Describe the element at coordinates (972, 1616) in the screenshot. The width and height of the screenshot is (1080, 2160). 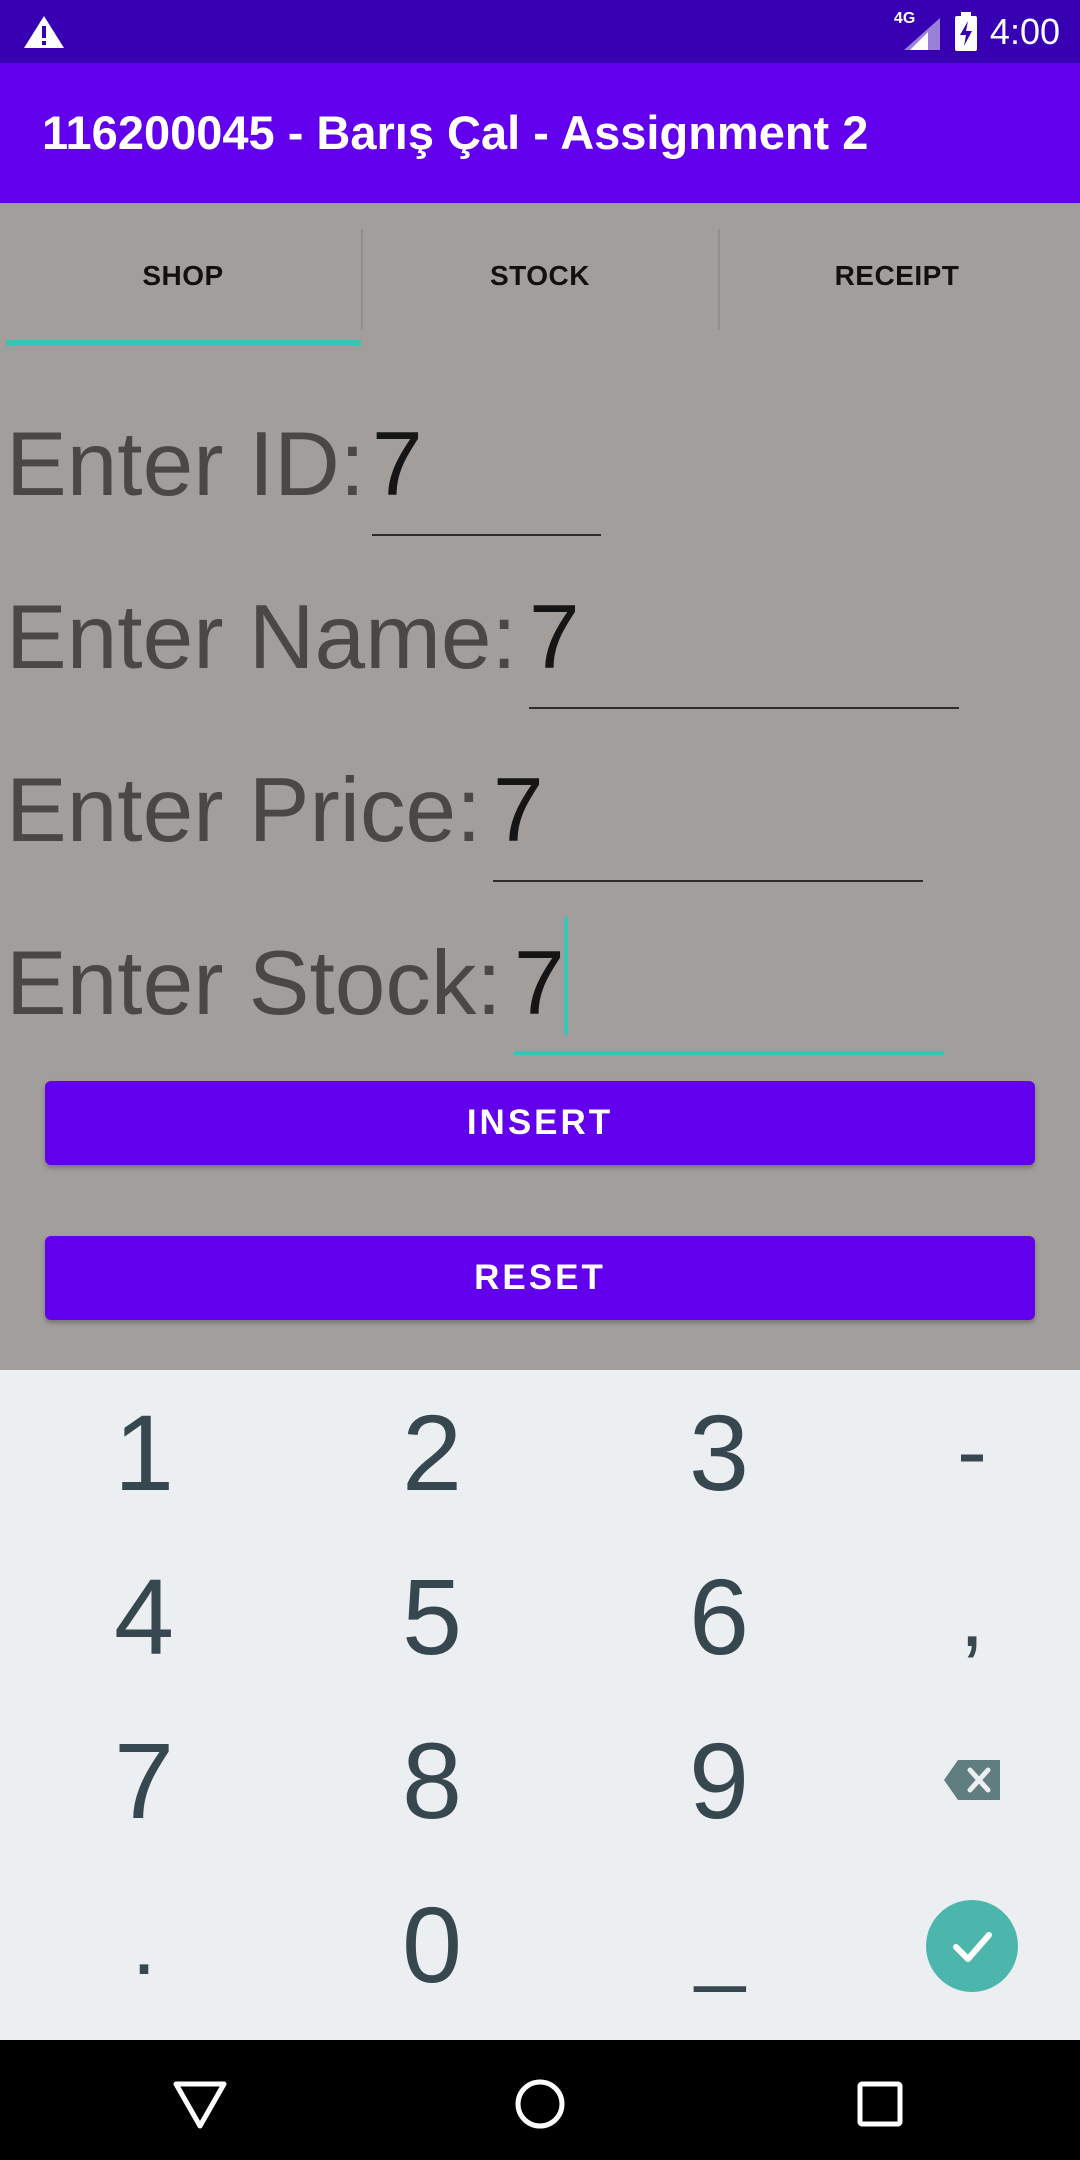
I see `key-comma: ,` at that location.